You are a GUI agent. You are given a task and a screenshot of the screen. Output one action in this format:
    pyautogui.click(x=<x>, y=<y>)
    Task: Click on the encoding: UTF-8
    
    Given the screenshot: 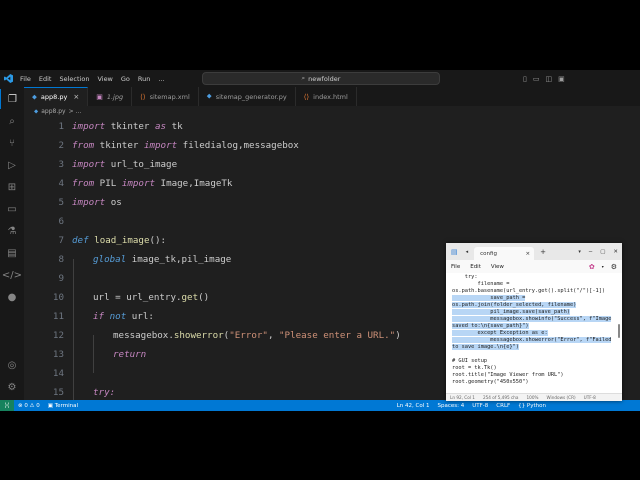 What is the action you would take?
    pyautogui.click(x=480, y=406)
    